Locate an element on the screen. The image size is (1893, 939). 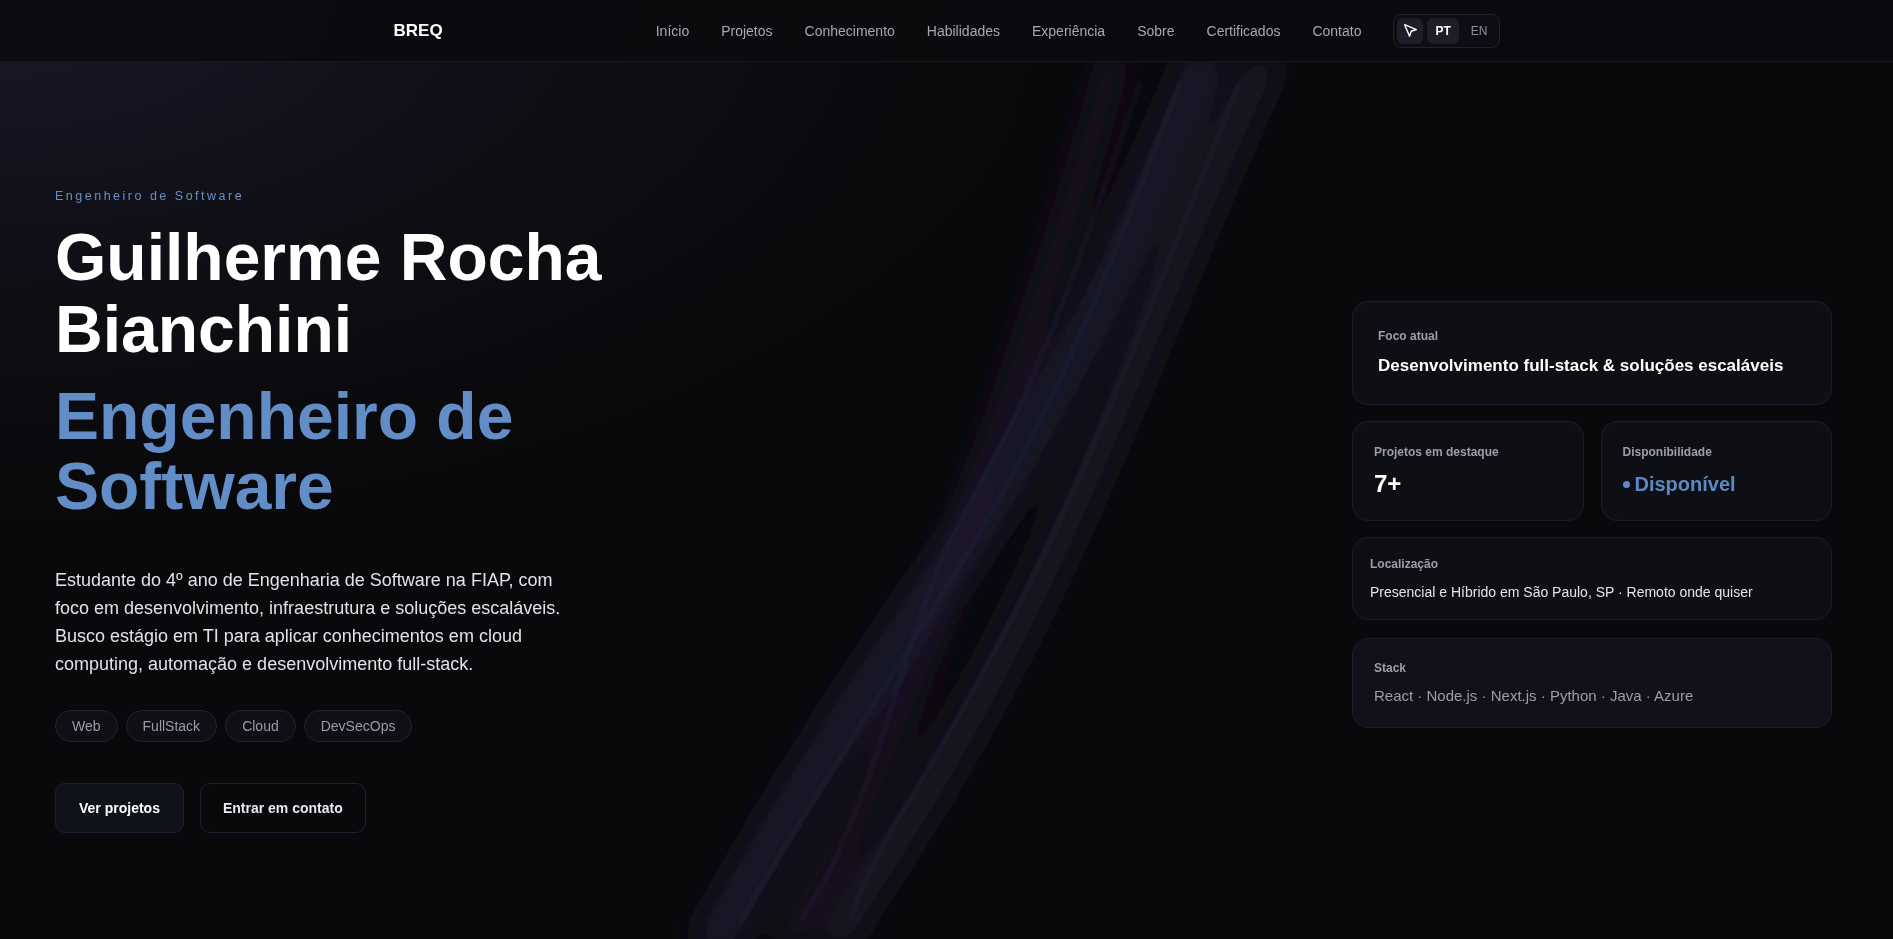
intro-paragraph: Estudante do 4º ano de Engenharia de Software na FIAP, com foco em desenvolvimento, infraestrutura e soluções escaláveis. Busco estágio em TI para aplicar conhecimentos em cloud computing, automação e desenvolvimento full-stack. is located at coordinates (308, 622).